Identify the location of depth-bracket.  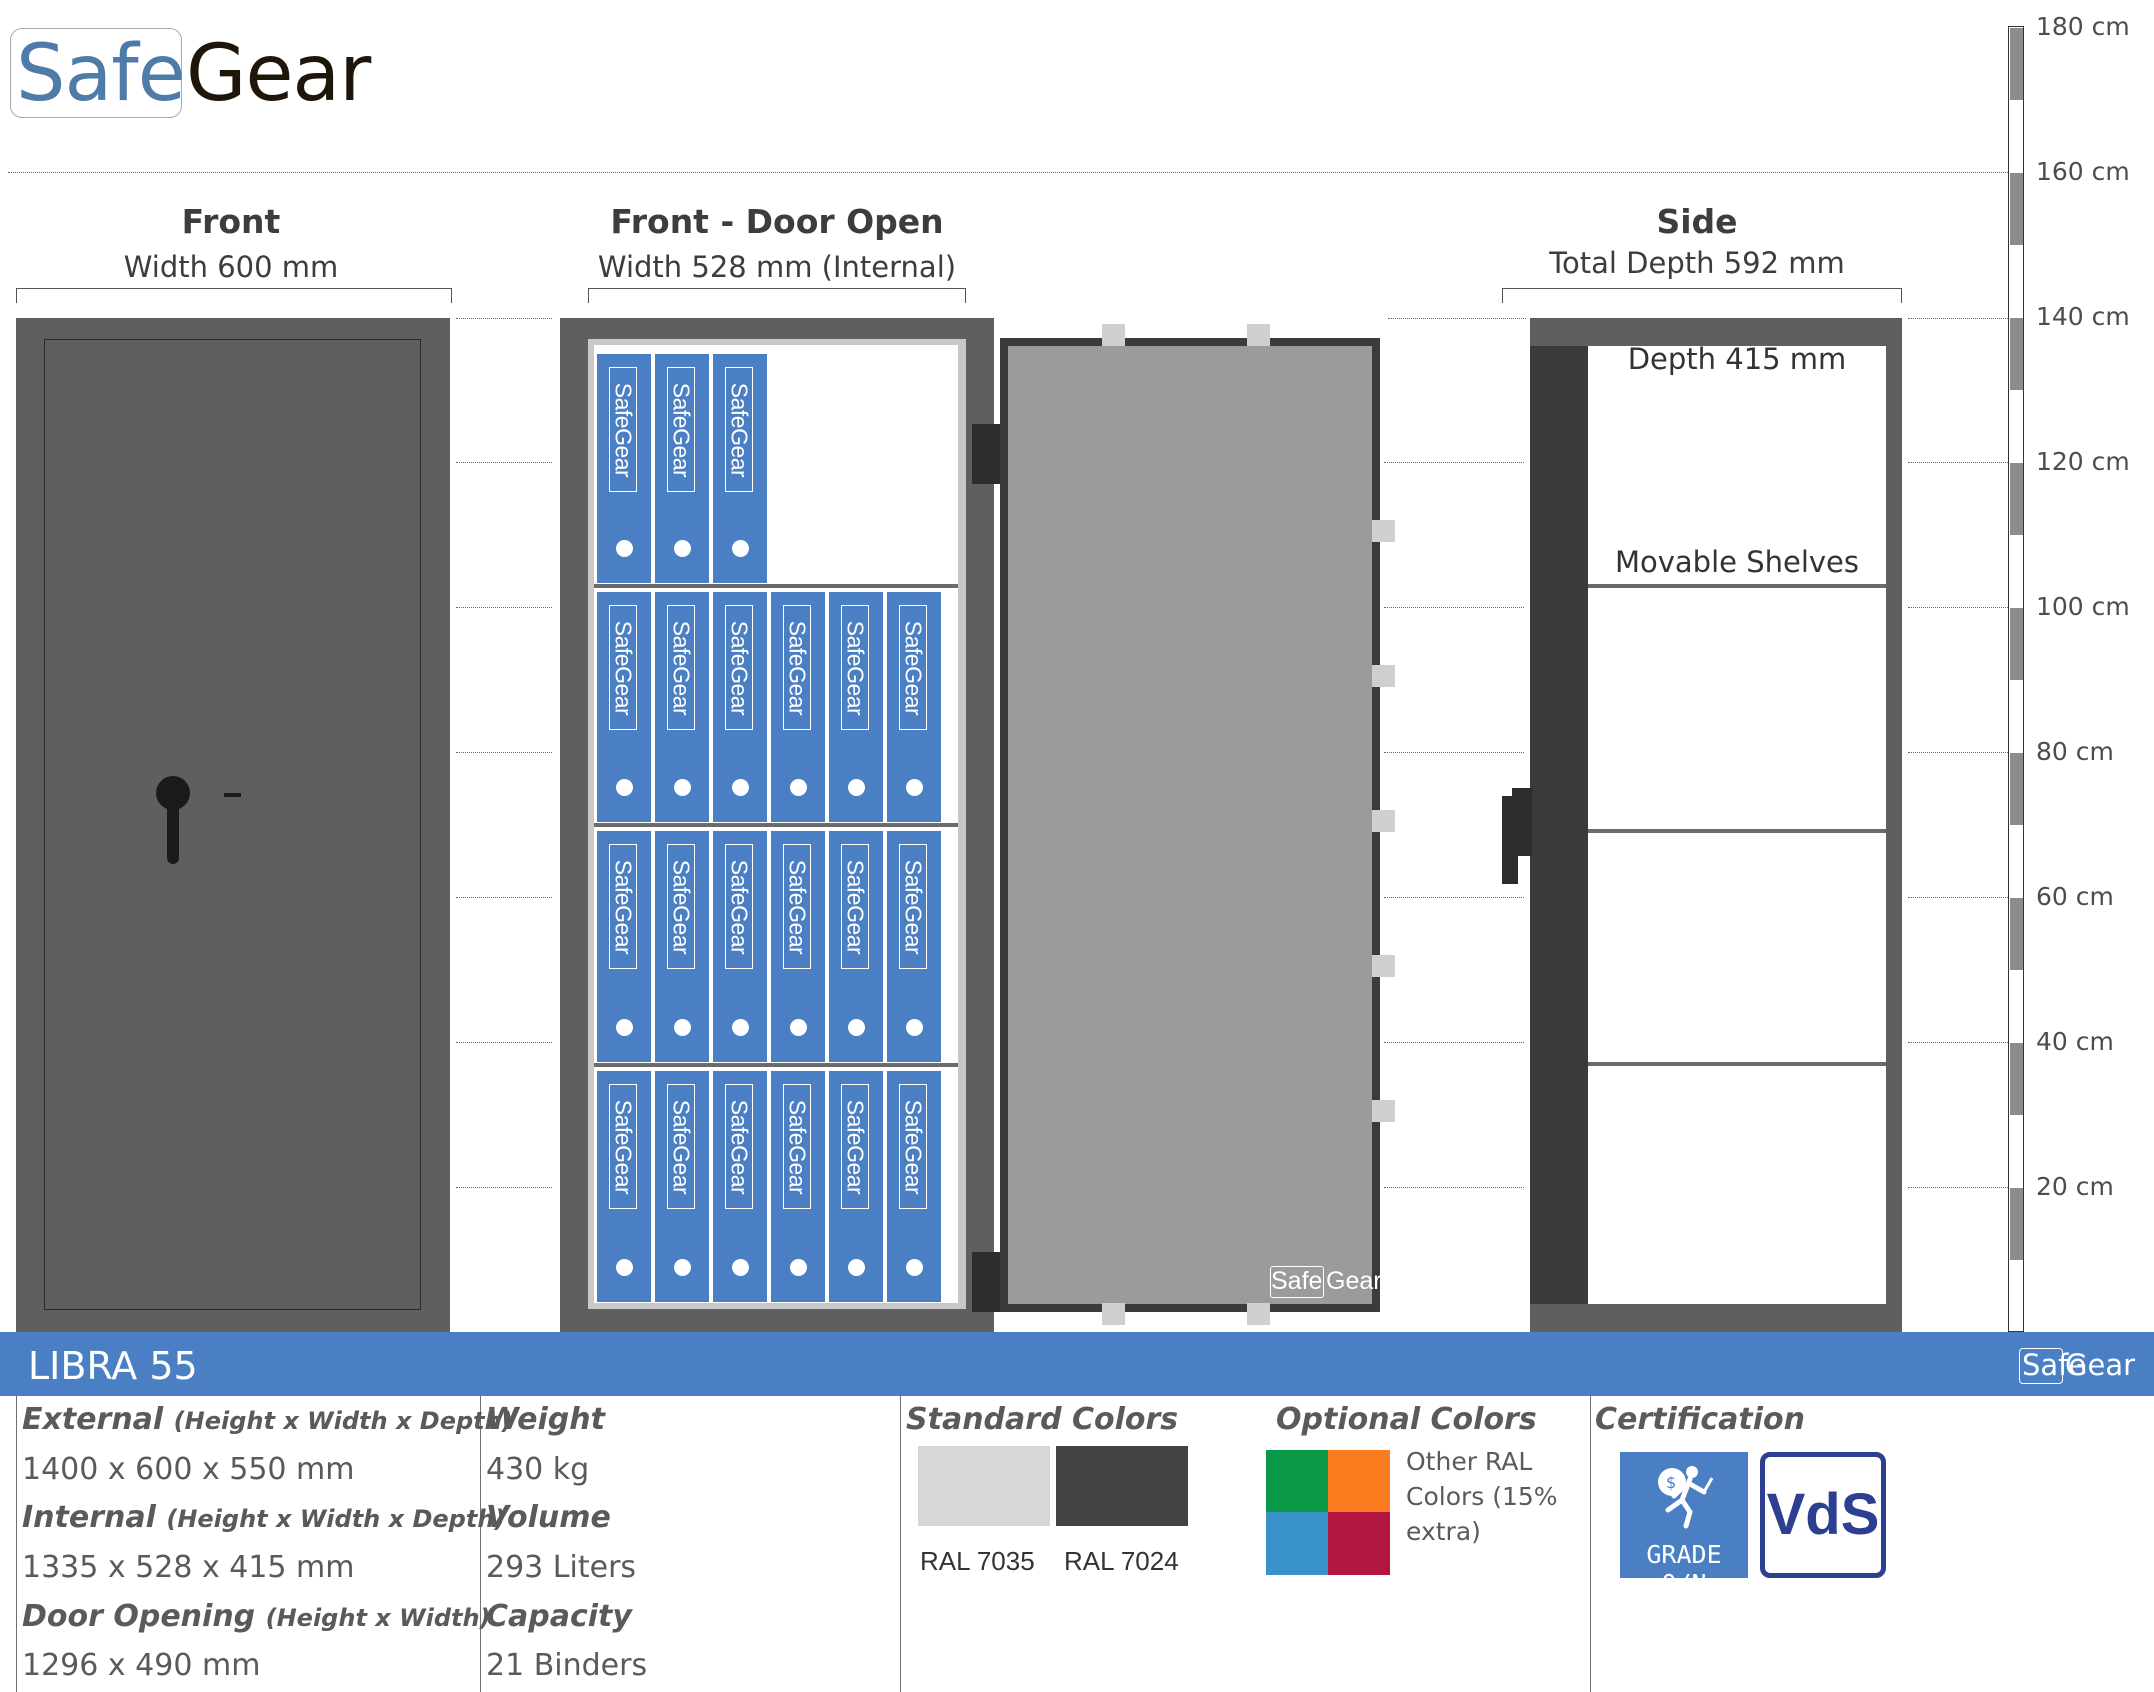
(1702, 295).